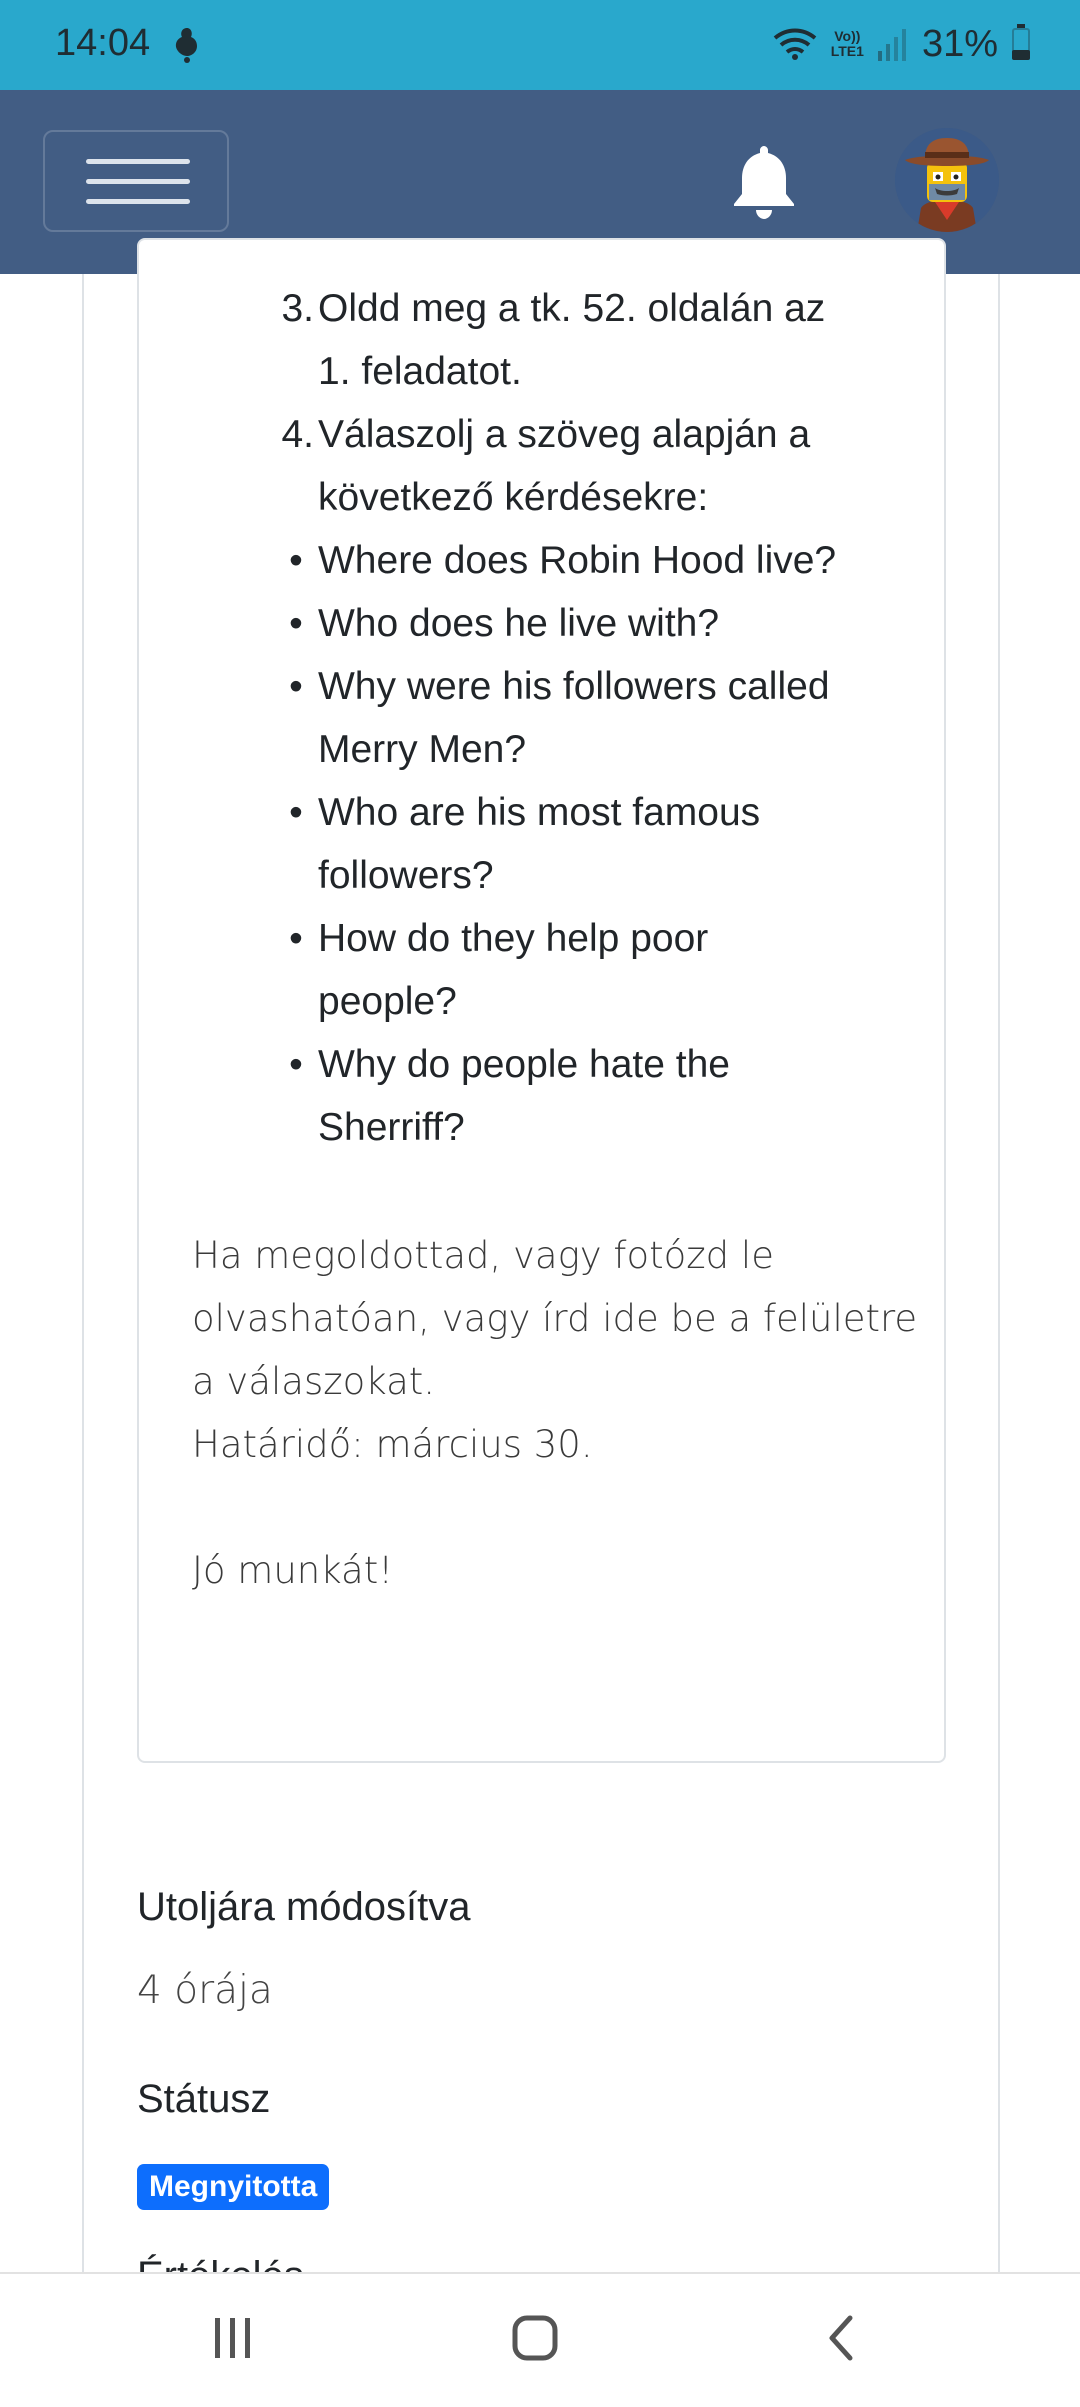 The height and width of the screenshot is (2407, 1080). I want to click on wifi-icon, so click(795, 44).